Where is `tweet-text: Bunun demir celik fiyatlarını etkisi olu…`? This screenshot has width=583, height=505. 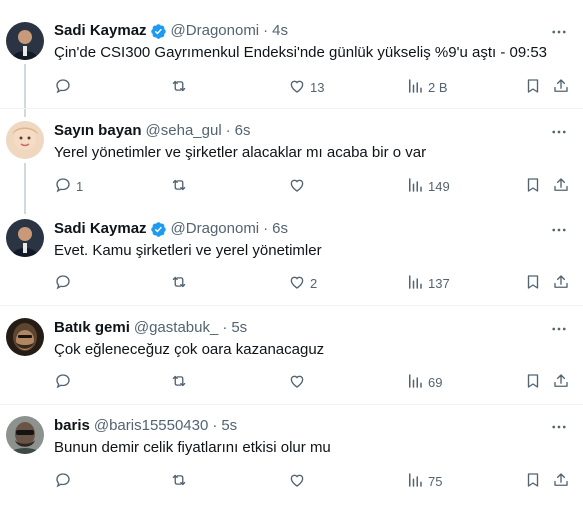 tweet-text: Bunun demir celik fiyatlarını etkisi olu… is located at coordinates (192, 447).